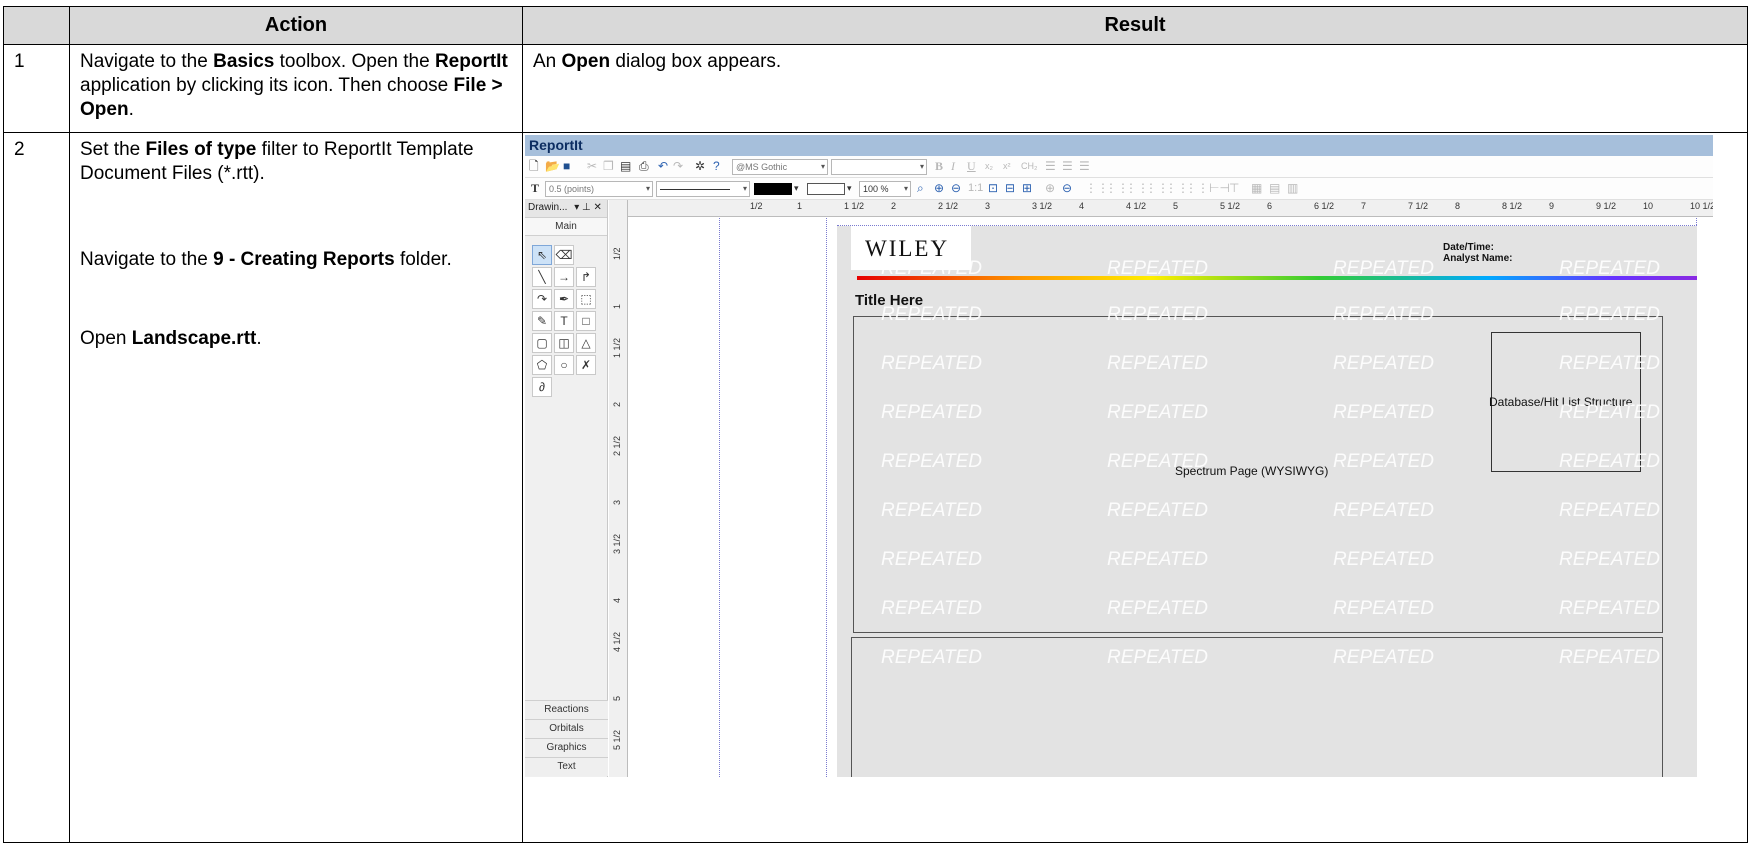  I want to click on order-icon: ▥, so click(1292, 188).